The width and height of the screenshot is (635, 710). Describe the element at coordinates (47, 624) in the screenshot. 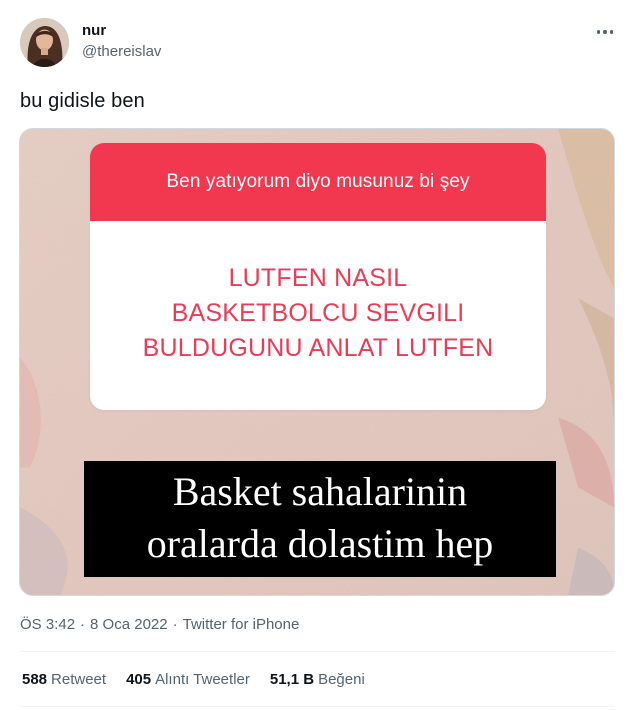

I see `tweet-time: ÖS 3:42` at that location.